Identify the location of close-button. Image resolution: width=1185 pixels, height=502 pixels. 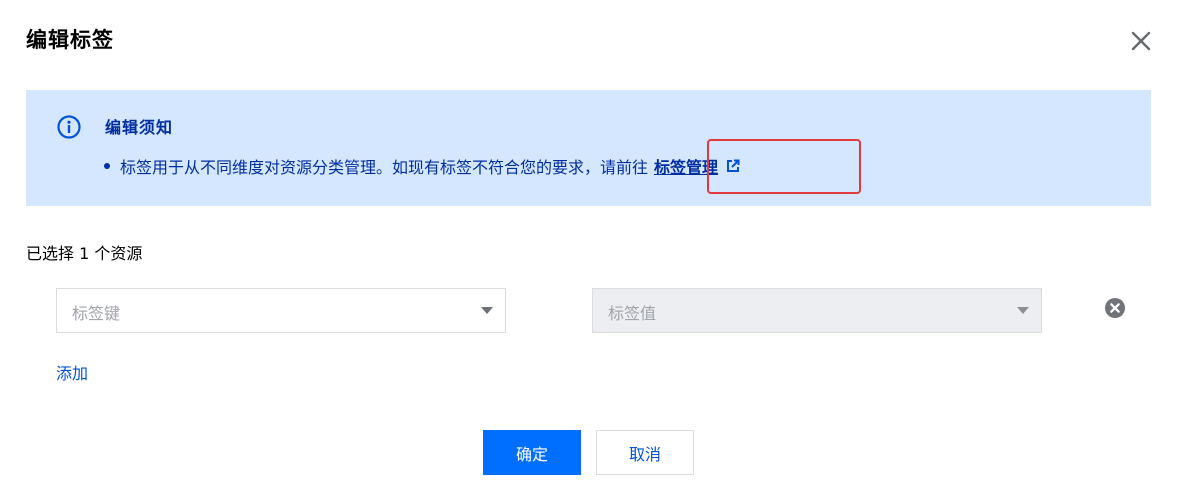
(1141, 41).